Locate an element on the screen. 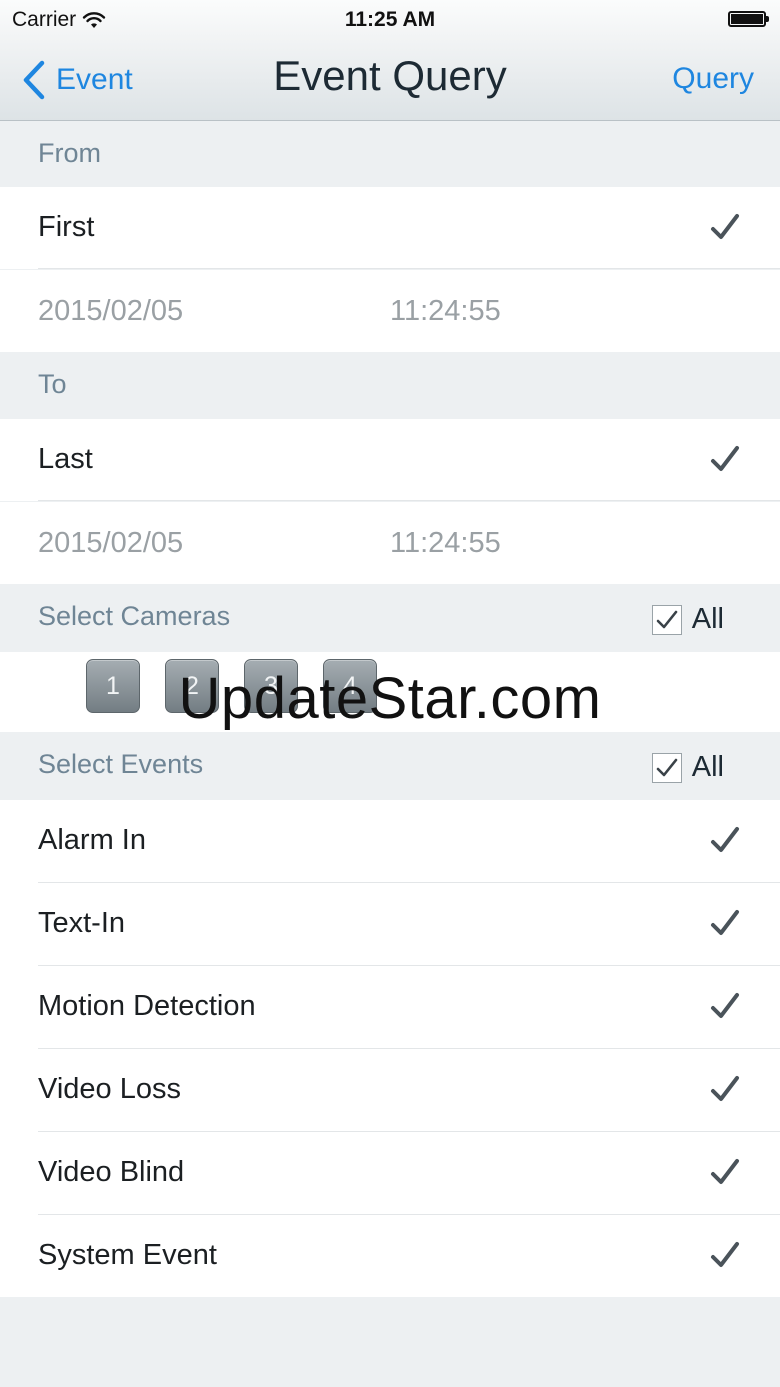 The height and width of the screenshot is (1387, 780). from-datetime-row: 2015/02/05 11:24:55 is located at coordinates (390, 311).